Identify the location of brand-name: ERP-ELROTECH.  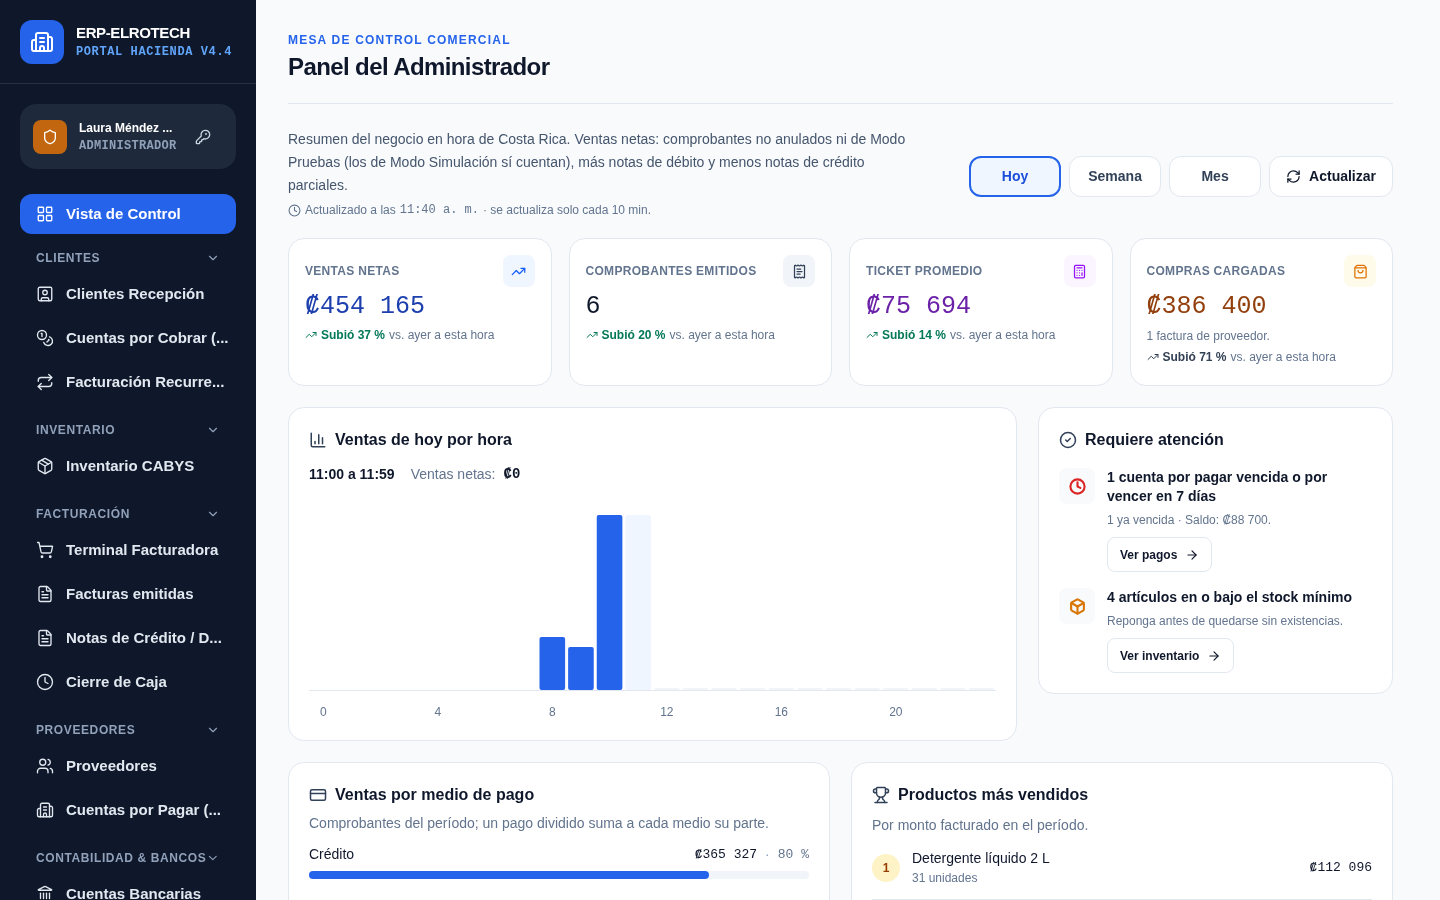
(133, 32).